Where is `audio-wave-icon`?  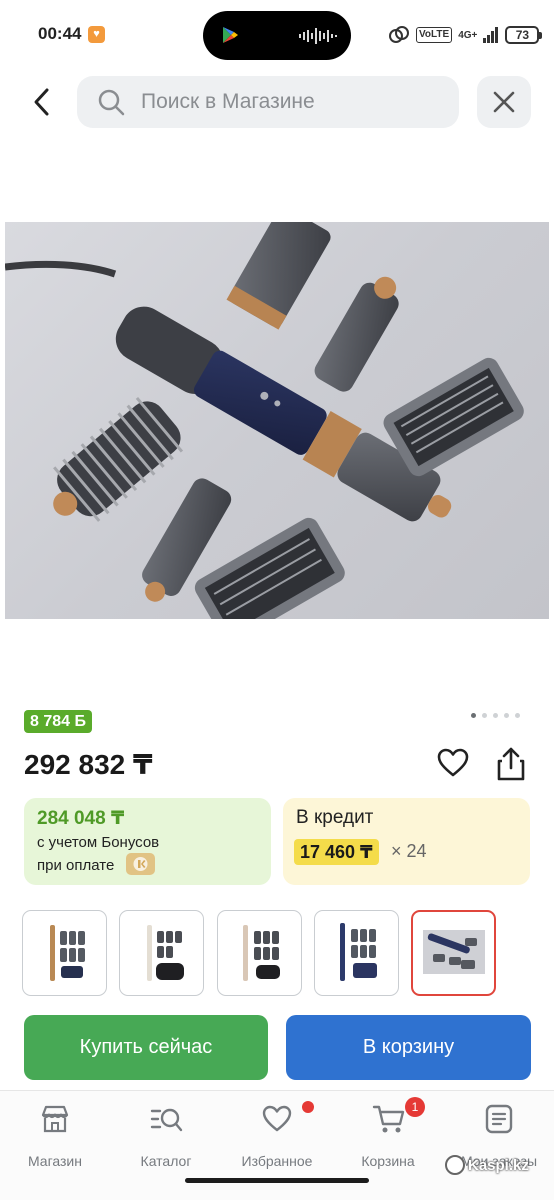 audio-wave-icon is located at coordinates (318, 36).